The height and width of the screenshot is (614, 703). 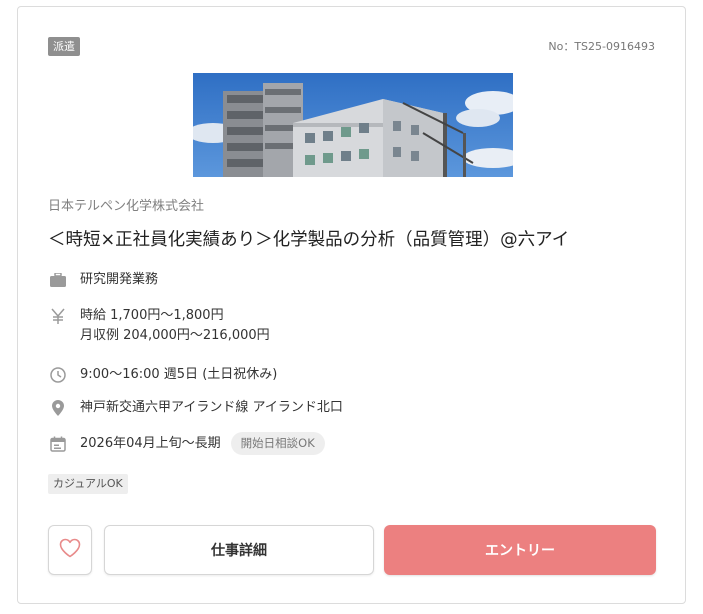 What do you see at coordinates (126, 206) in the screenshot?
I see `company-name: 日本テルペン化学株式会社` at bounding box center [126, 206].